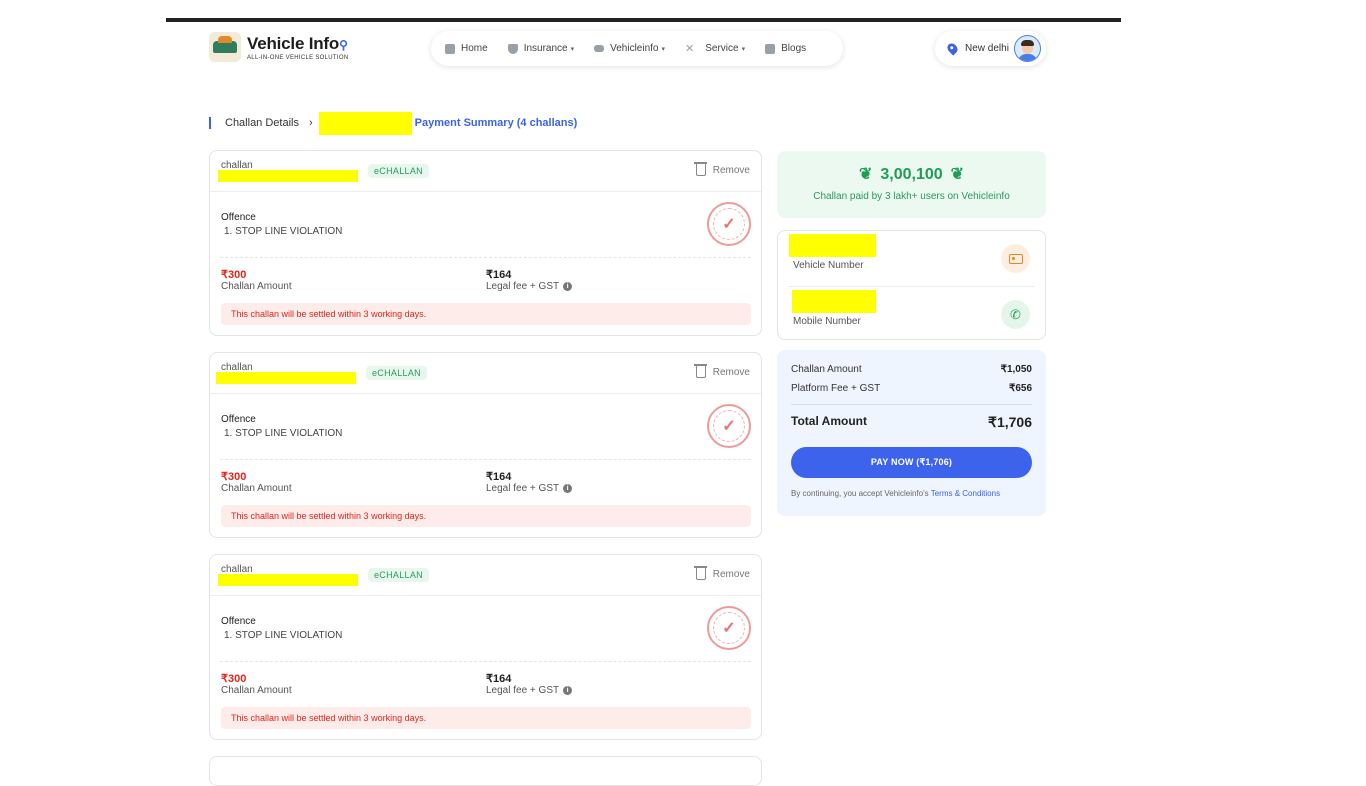  Describe the element at coordinates (466, 48) in the screenshot. I see `nav-home: Home` at that location.